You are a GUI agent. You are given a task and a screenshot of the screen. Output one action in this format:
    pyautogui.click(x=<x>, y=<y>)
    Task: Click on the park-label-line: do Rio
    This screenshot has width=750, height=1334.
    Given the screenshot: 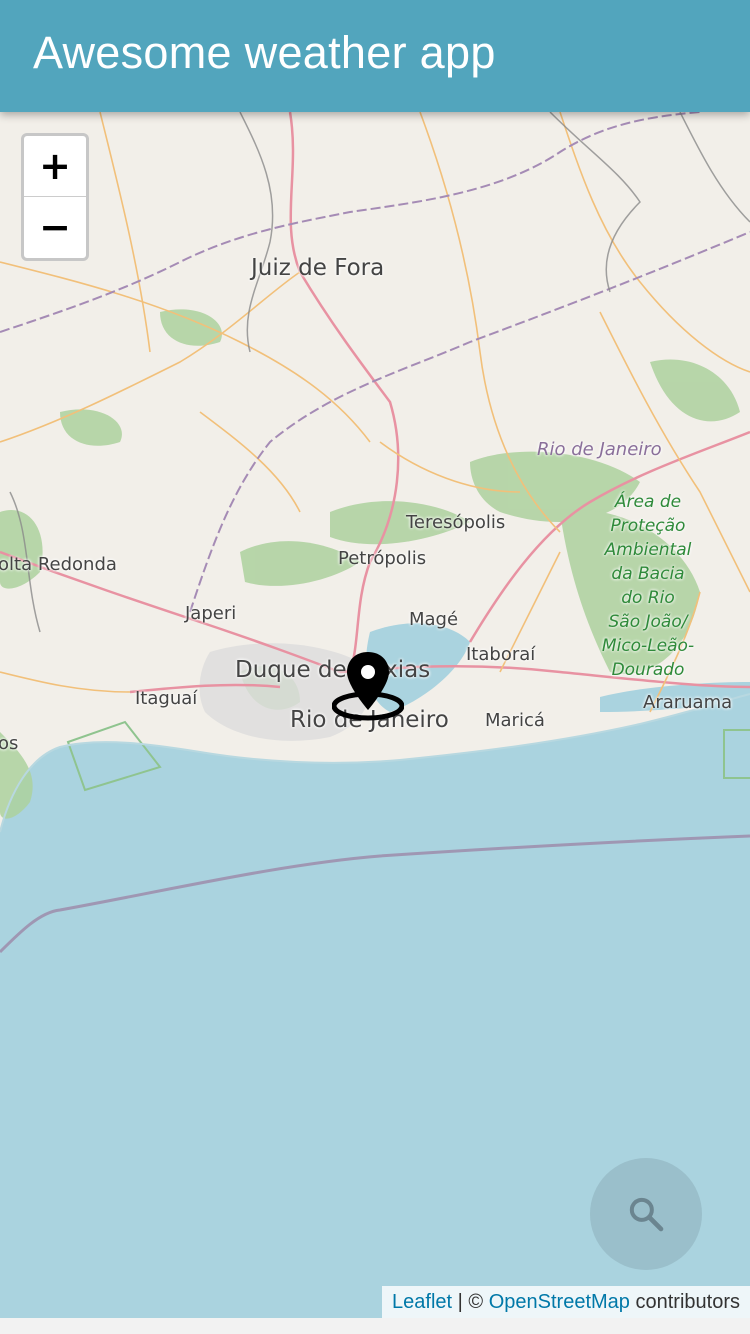 What is the action you would take?
    pyautogui.click(x=648, y=598)
    